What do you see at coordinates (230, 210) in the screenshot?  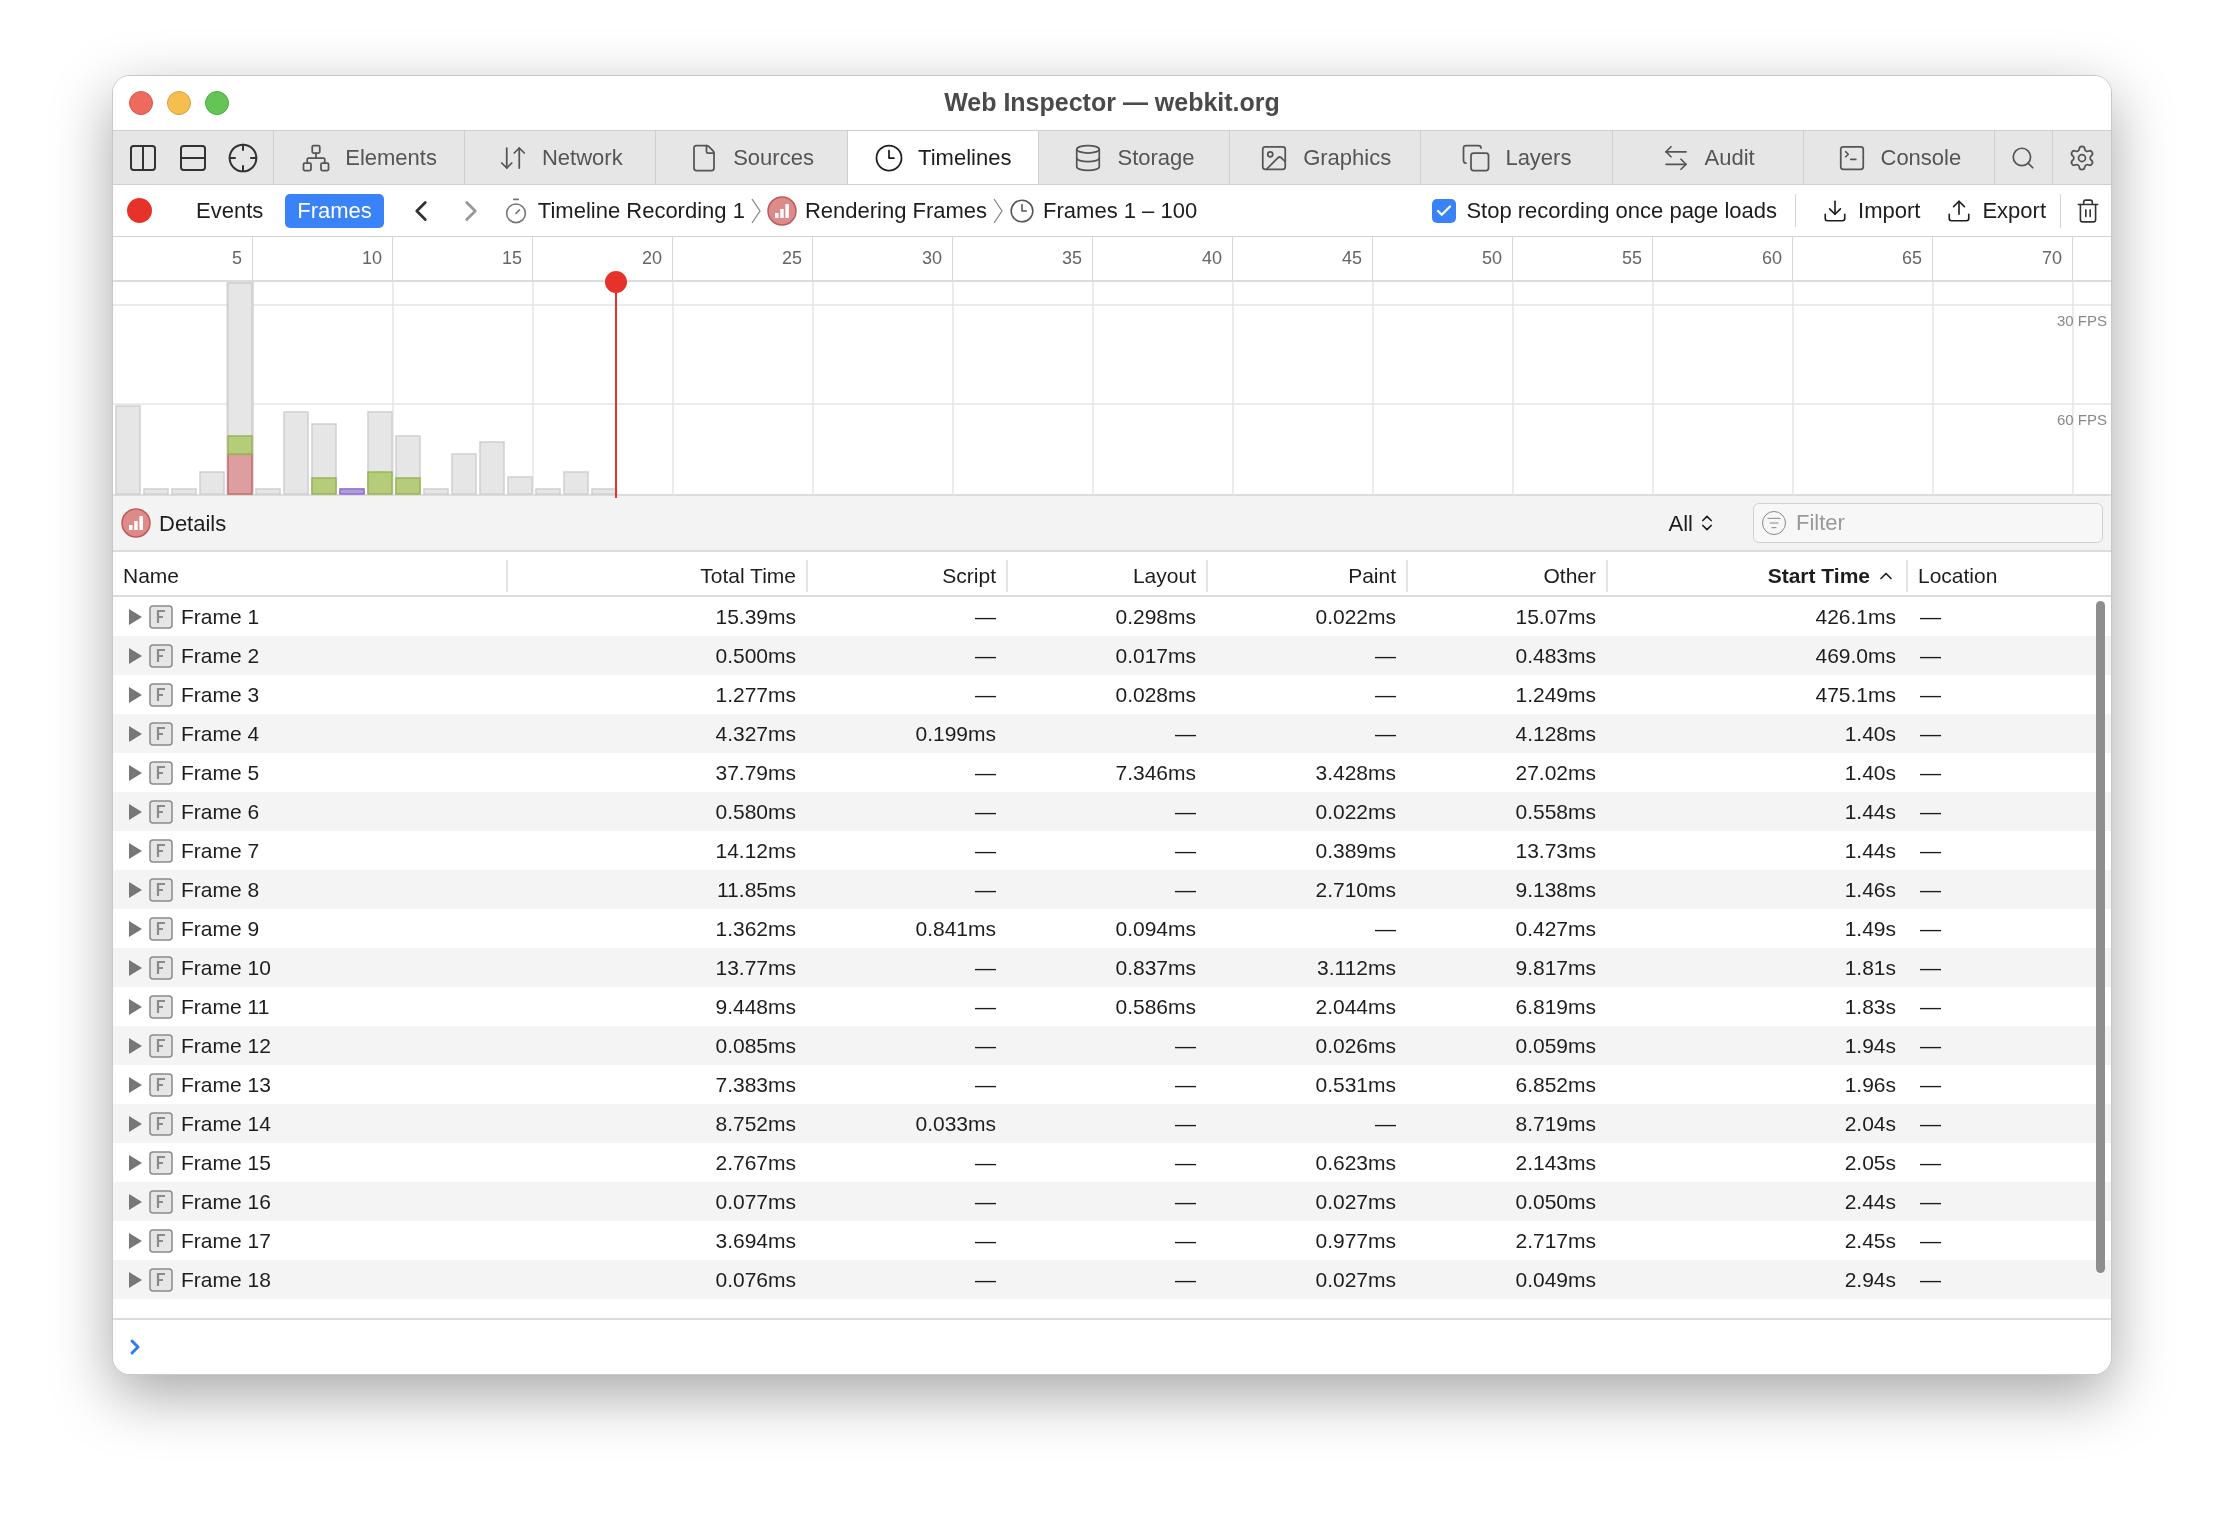 I see `view-mode-button: Events` at bounding box center [230, 210].